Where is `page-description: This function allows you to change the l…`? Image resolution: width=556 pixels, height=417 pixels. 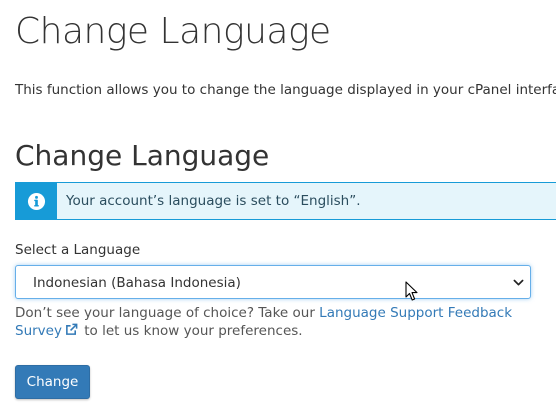
page-description: This function allows you to change the l… is located at coordinates (285, 90).